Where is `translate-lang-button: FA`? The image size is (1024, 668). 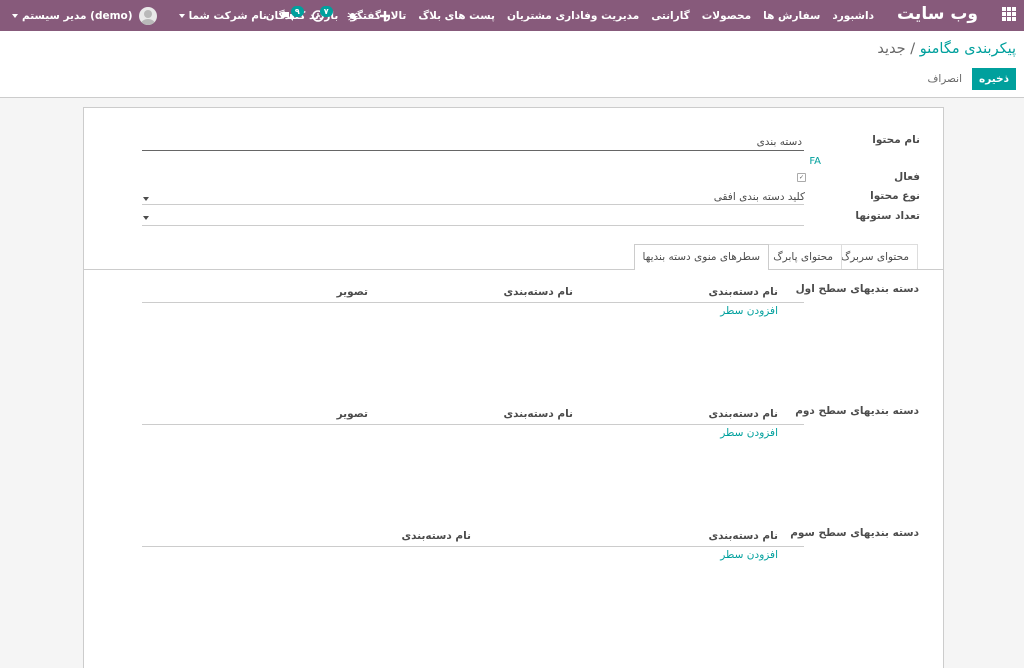
translate-lang-button: FA is located at coordinates (815, 161).